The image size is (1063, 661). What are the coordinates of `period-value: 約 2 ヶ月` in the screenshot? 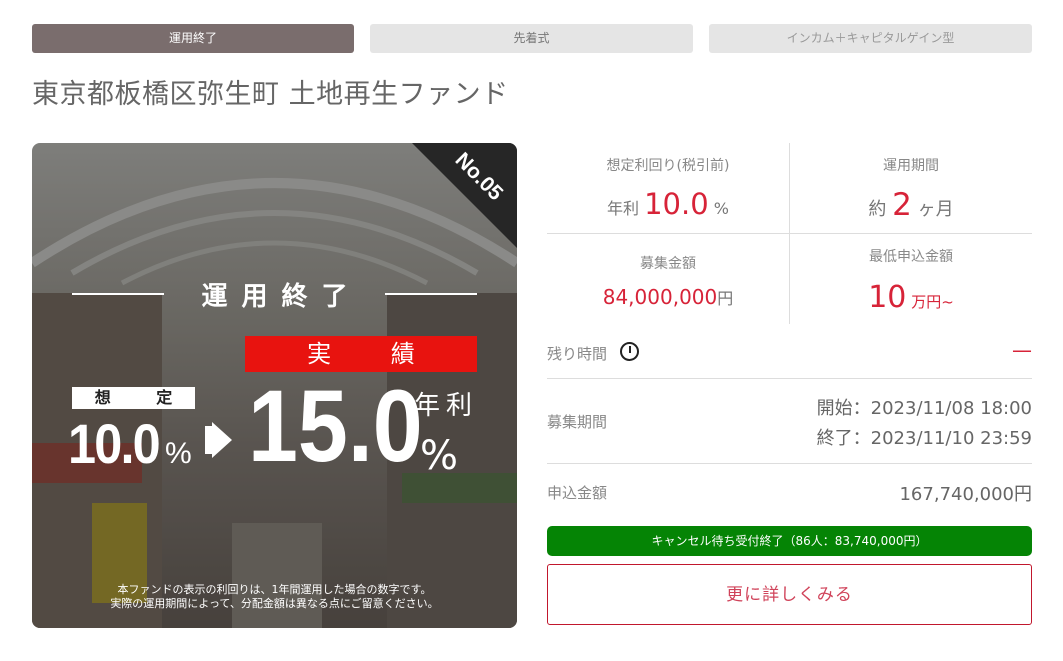 It's located at (911, 205).